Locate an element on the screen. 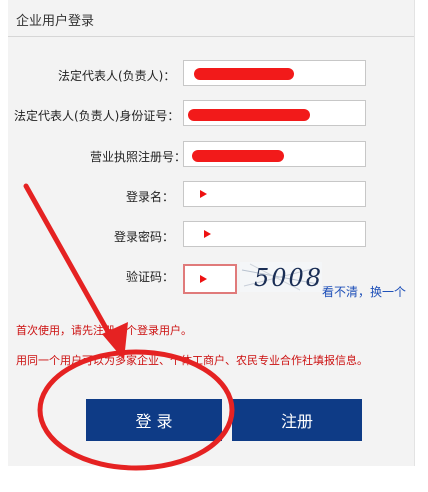 The width and height of the screenshot is (428, 492). password-label: 登录密码： is located at coordinates (144, 237).